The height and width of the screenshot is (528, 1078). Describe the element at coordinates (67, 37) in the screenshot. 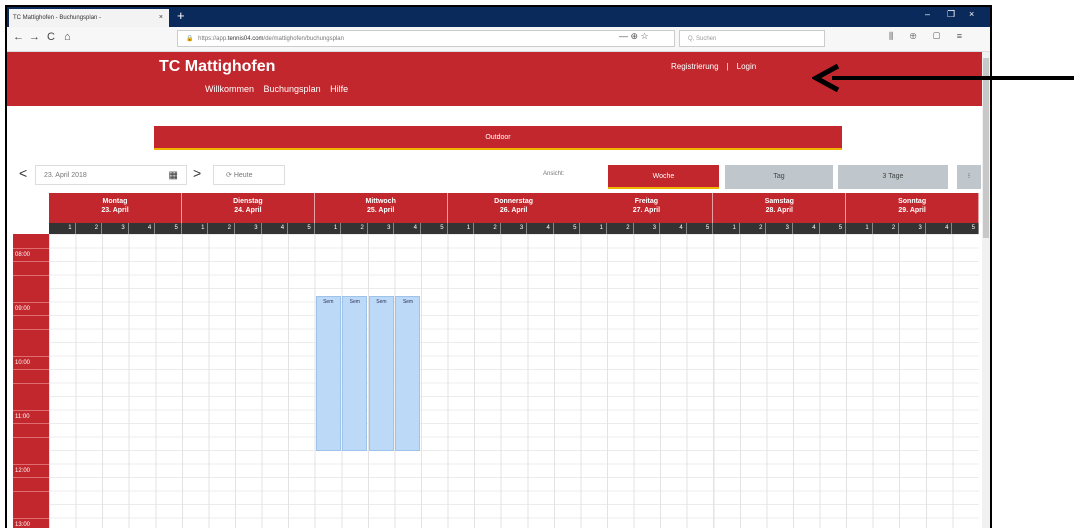

I see `home-icon: ⌂` at that location.